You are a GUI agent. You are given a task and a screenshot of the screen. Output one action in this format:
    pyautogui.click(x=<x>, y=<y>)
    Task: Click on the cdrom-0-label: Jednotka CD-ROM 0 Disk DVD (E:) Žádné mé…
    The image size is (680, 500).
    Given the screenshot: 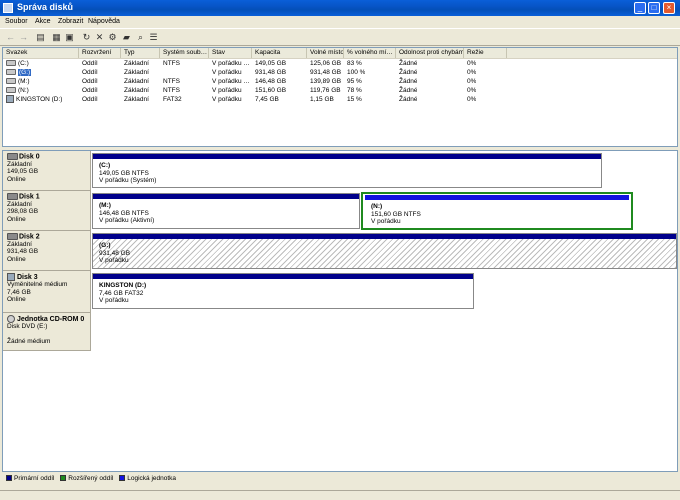 What is the action you would take?
    pyautogui.click(x=47, y=332)
    